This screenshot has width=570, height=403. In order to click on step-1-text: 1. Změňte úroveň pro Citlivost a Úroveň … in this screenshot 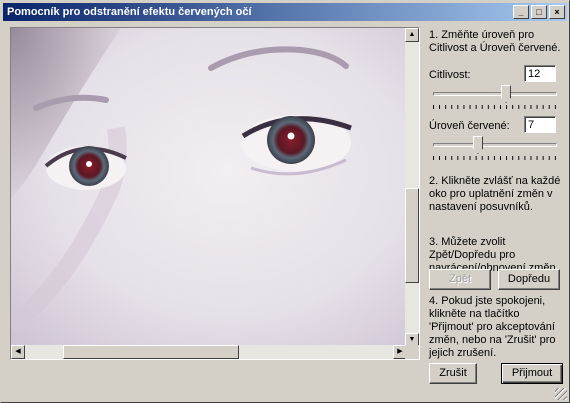, I will do `click(495, 41)`.